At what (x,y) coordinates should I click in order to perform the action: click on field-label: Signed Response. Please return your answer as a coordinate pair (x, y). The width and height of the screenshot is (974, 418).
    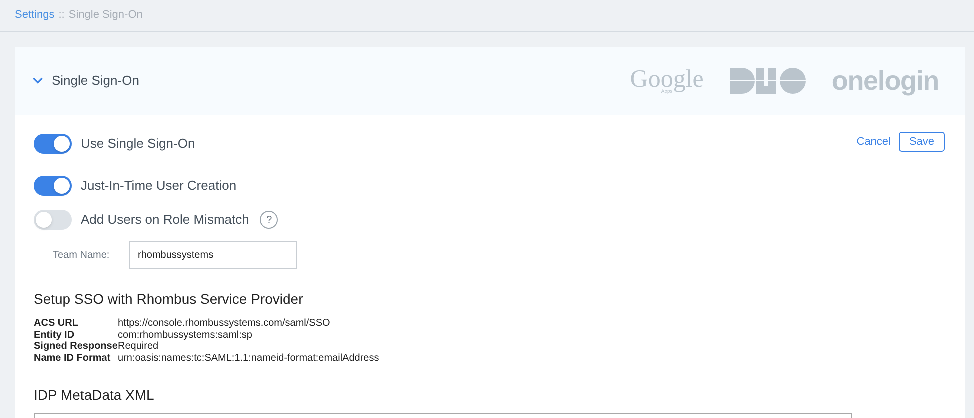
    Looking at the image, I should click on (76, 346).